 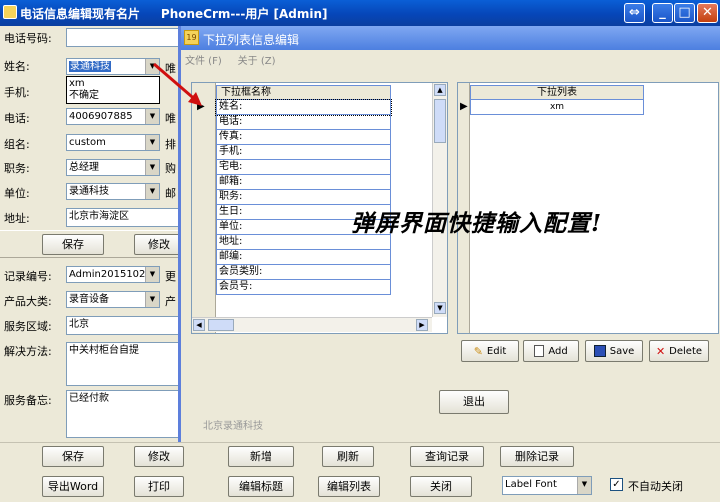 I want to click on company-caption: 北京录通科技, so click(x=233, y=426).